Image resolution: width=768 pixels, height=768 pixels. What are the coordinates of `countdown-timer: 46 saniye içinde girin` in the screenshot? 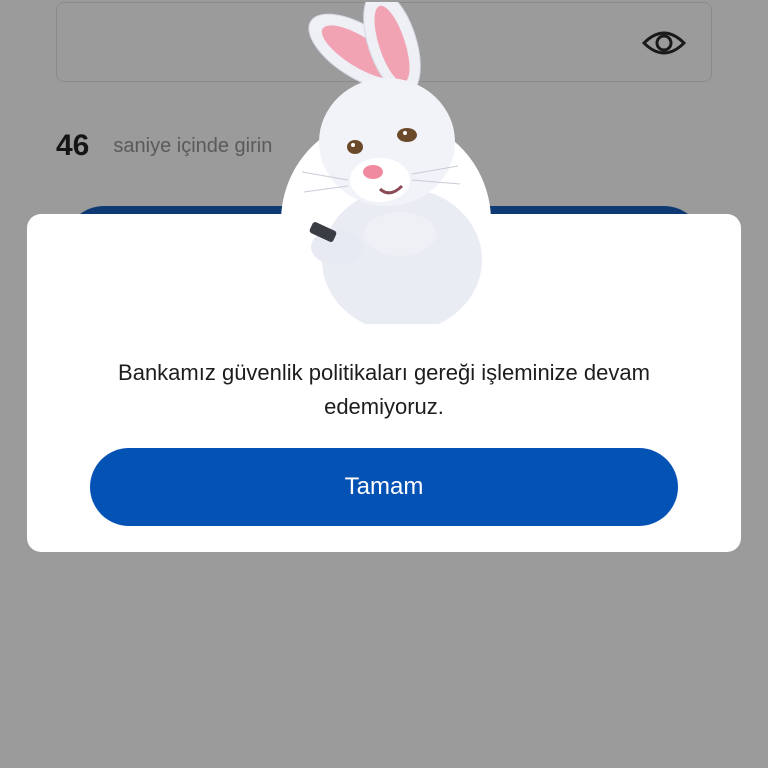 It's located at (164, 146).